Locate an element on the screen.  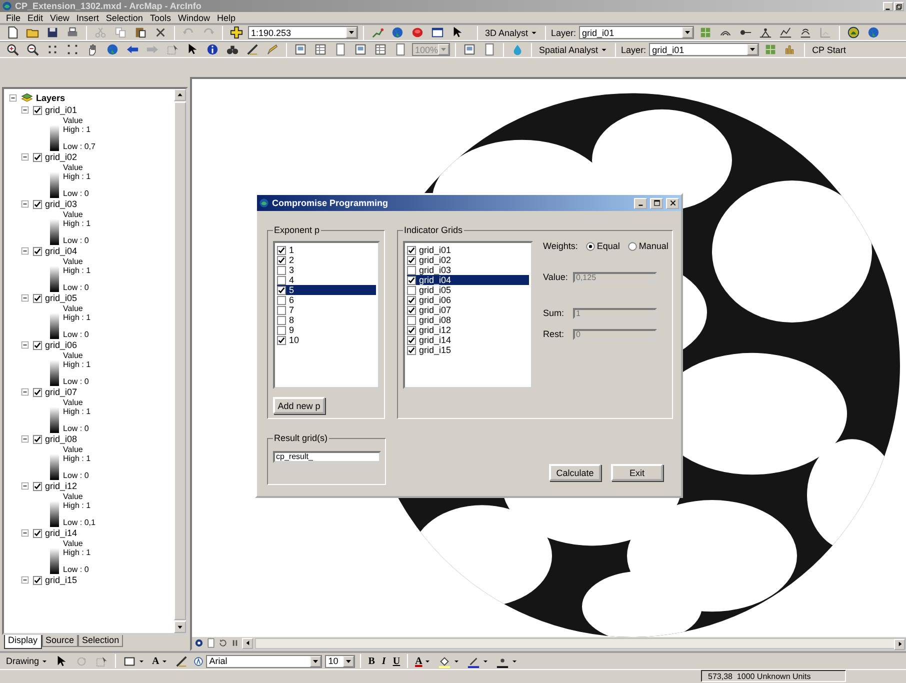
input-field: cp_result_ is located at coordinates (327, 457).